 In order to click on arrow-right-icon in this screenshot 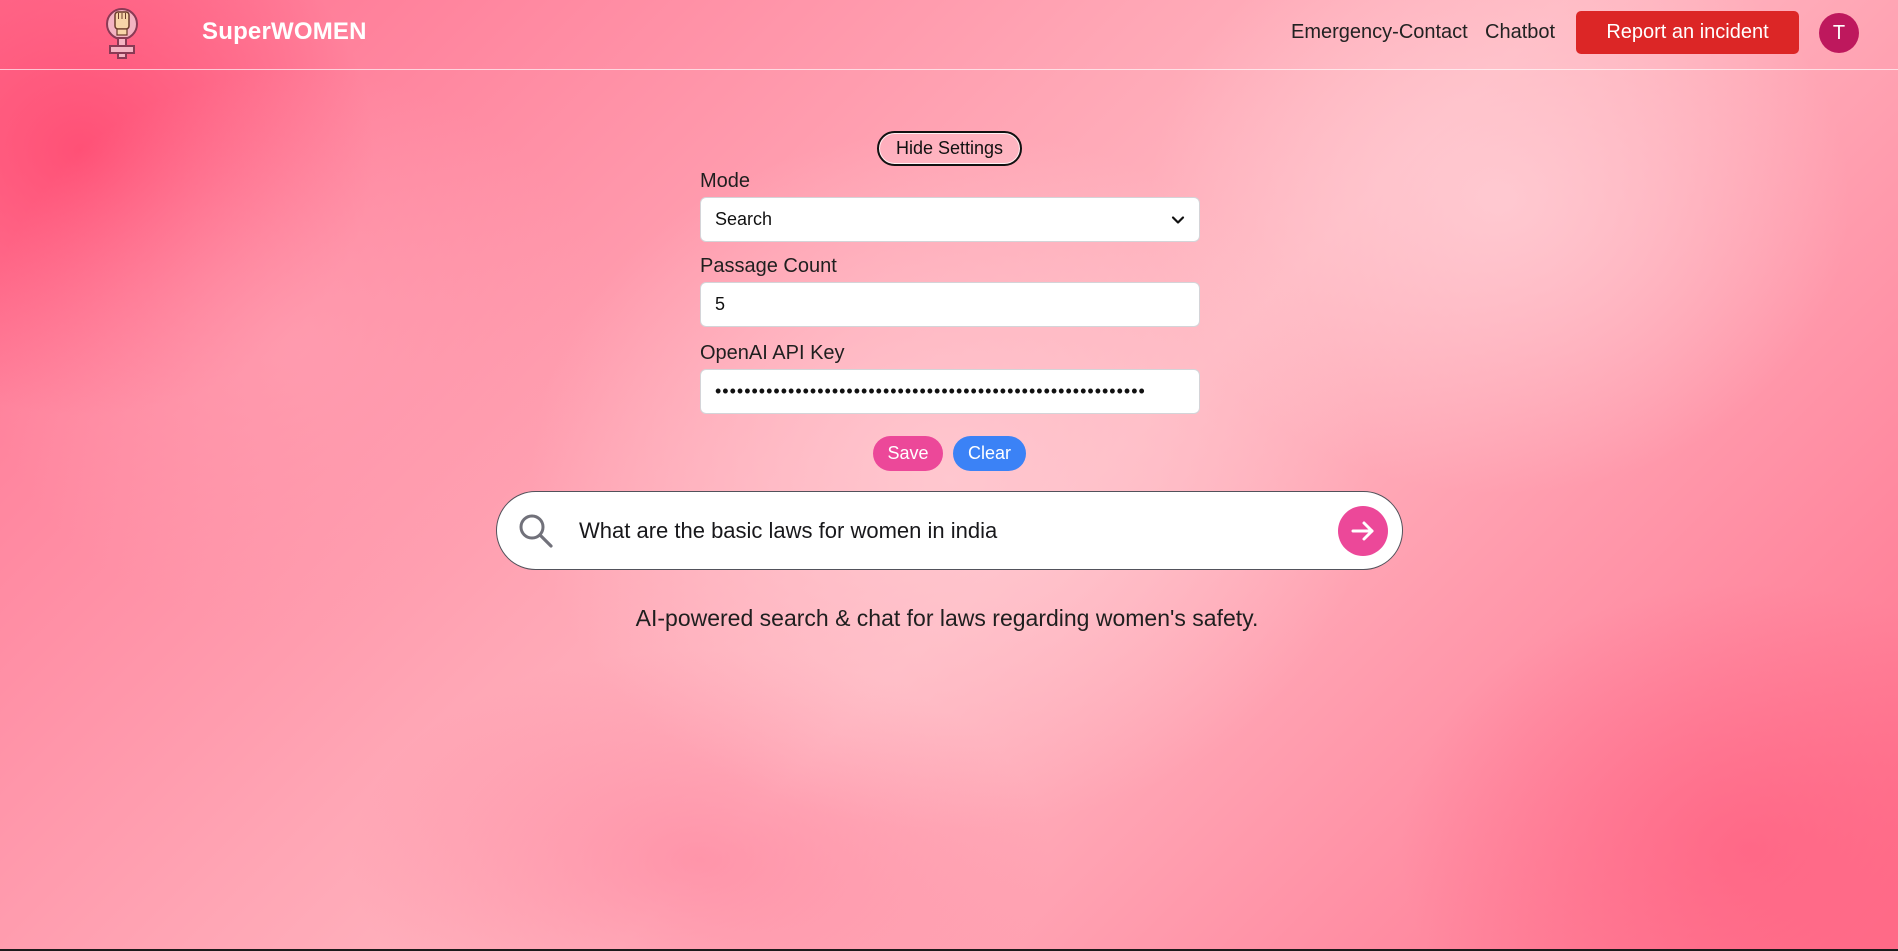, I will do `click(1362, 531)`.